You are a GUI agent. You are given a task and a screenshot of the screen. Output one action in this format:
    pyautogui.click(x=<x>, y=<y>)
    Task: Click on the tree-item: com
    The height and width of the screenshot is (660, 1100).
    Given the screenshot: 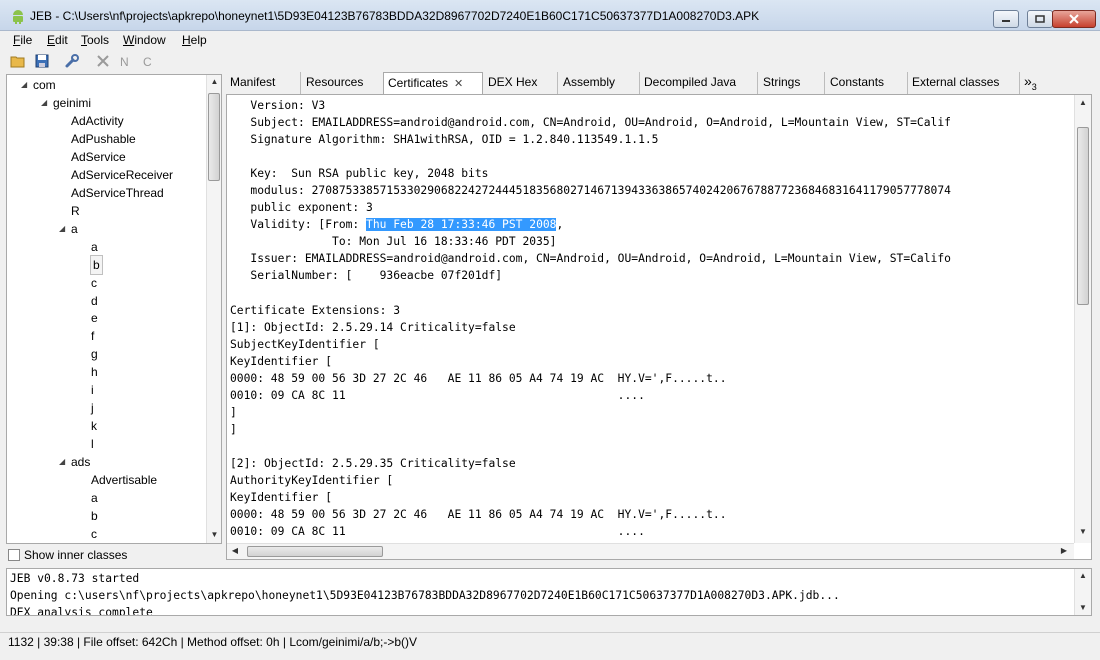 What is the action you would take?
    pyautogui.click(x=44, y=85)
    